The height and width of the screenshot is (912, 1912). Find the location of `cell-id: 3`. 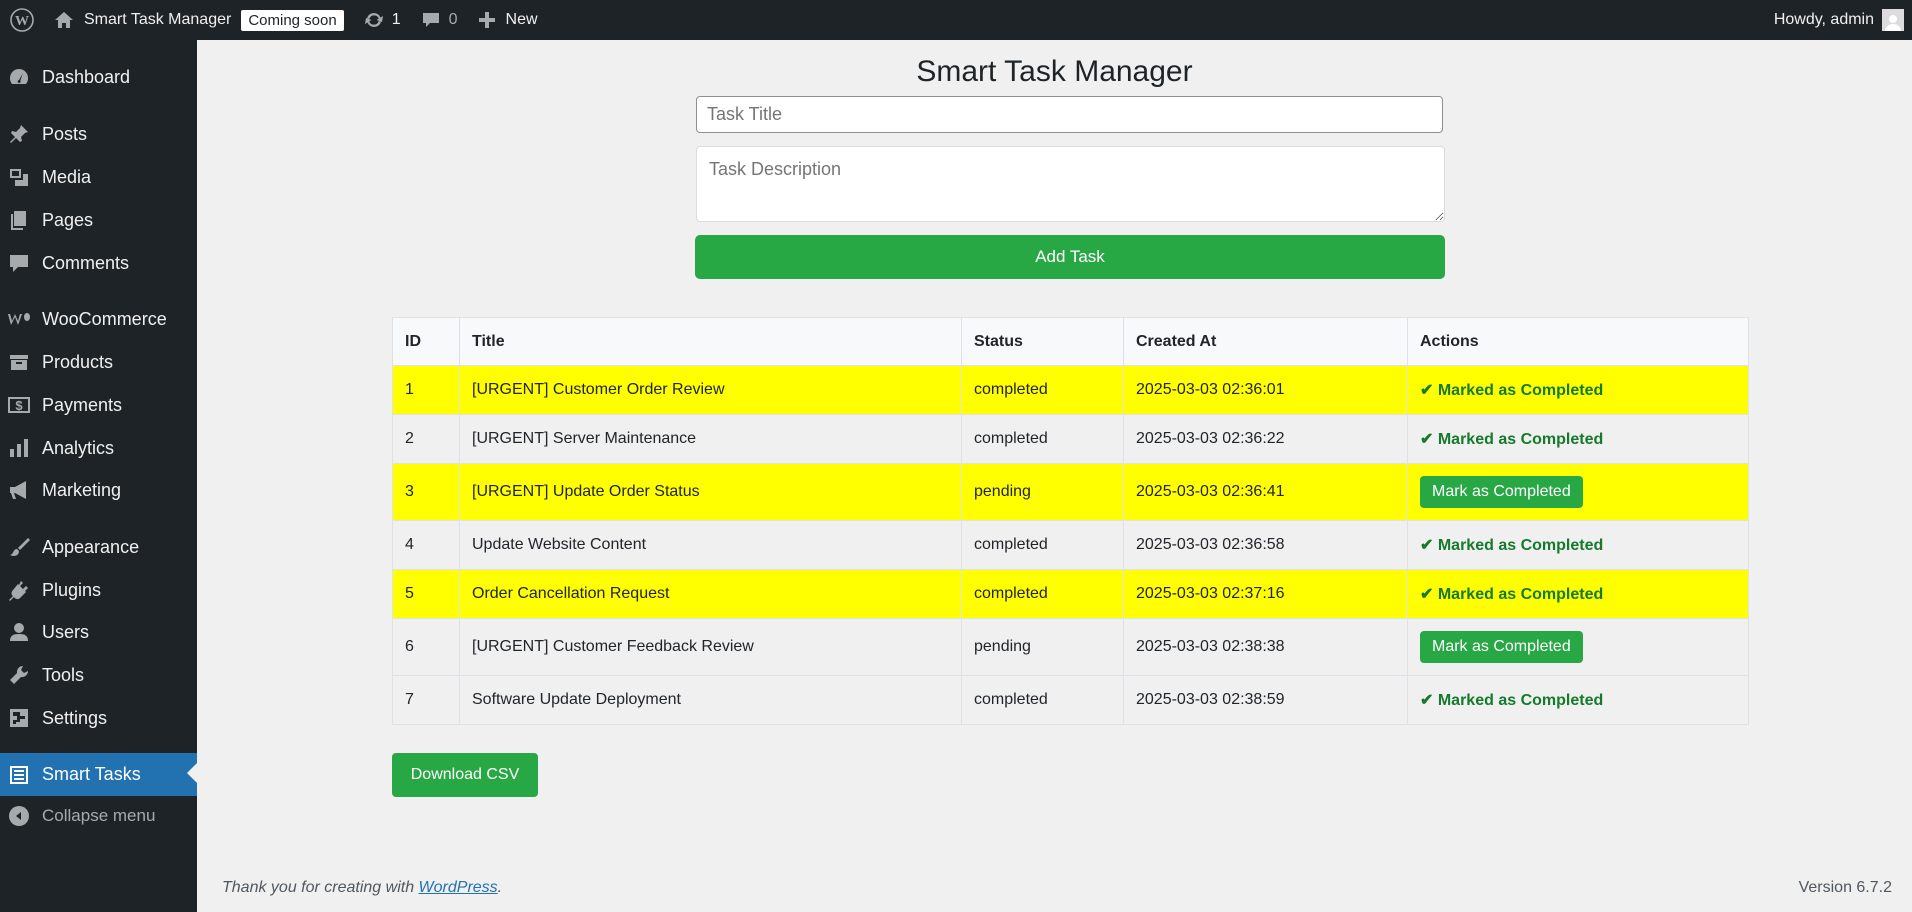

cell-id: 3 is located at coordinates (426, 492).